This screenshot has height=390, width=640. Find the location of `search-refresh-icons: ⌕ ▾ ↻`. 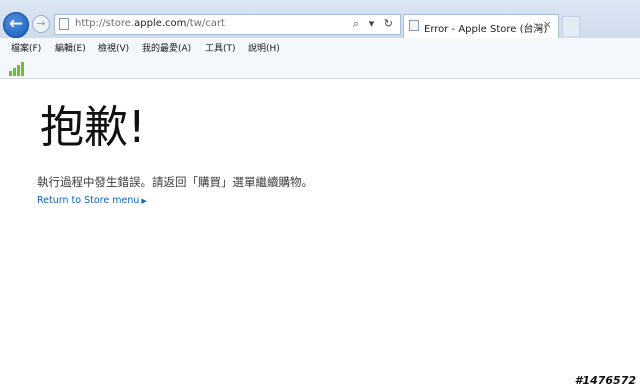

search-refresh-icons: ⌕ ▾ ↻ is located at coordinates (374, 24).